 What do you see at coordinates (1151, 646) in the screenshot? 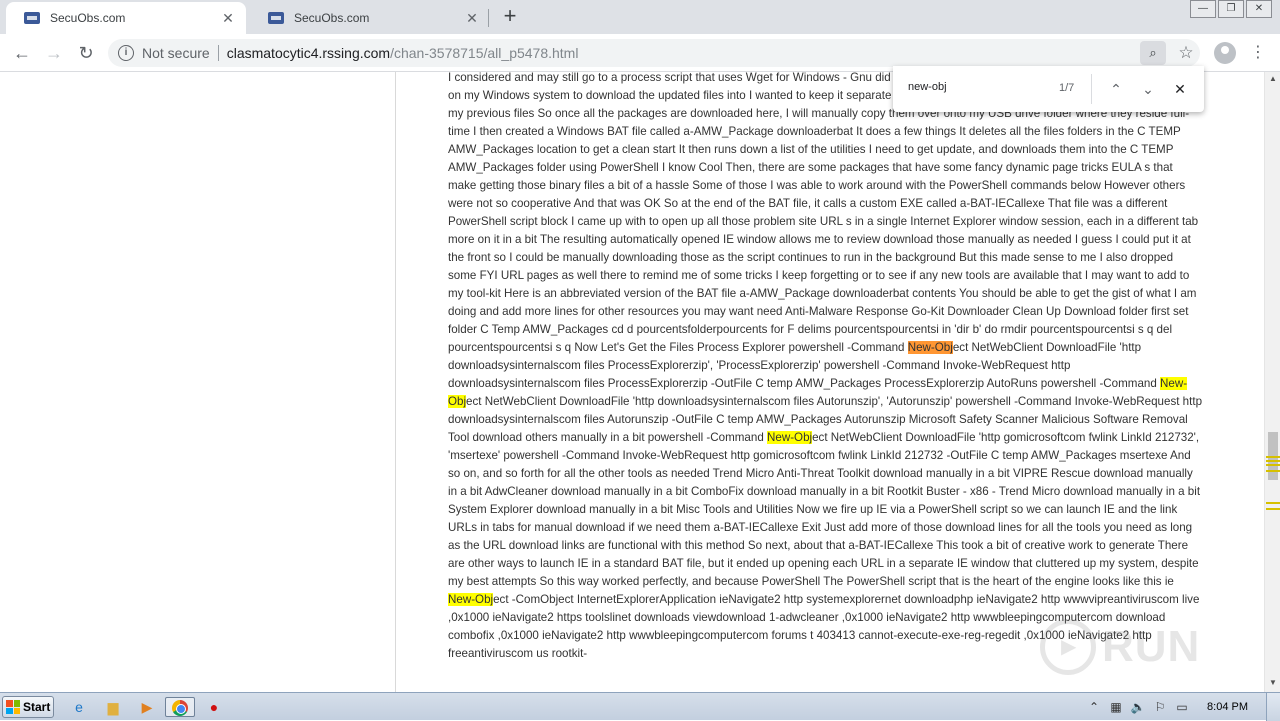
I see `watermark-text: RUN` at bounding box center [1151, 646].